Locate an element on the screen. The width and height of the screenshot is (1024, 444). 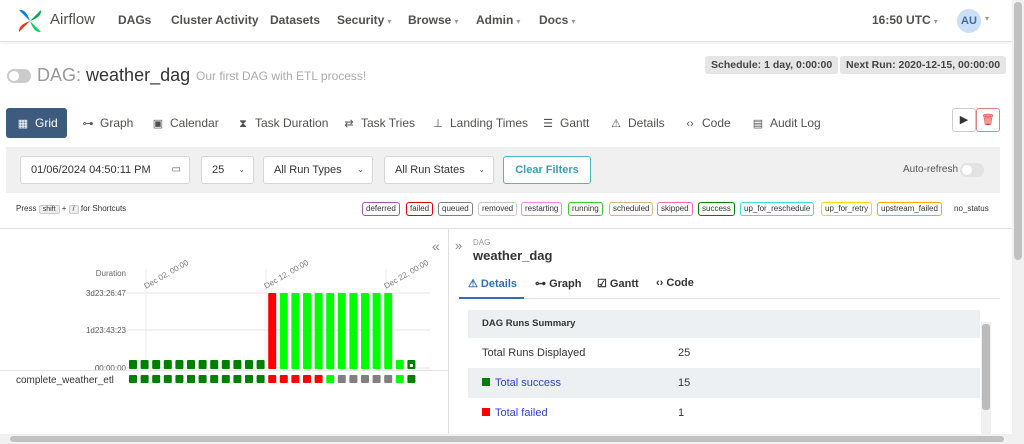
summary-row-total-success: Total success 15 is located at coordinates (724, 383).